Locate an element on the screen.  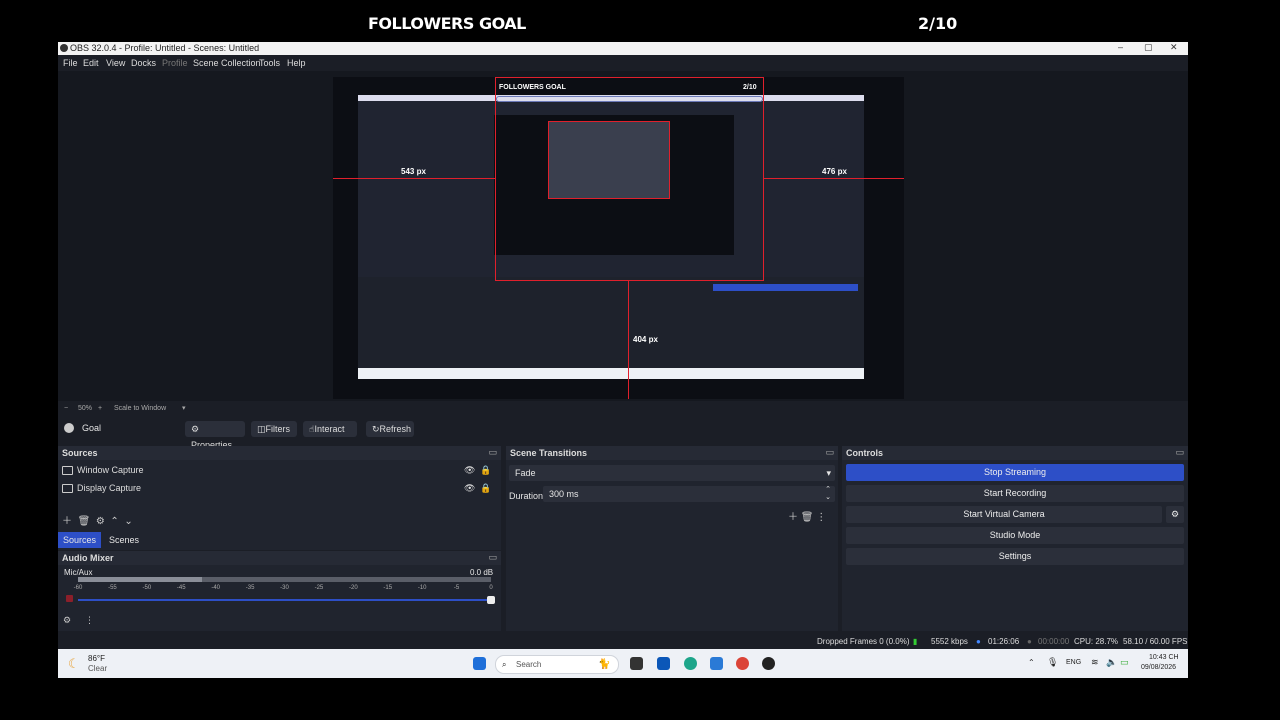
menu-file: File is located at coordinates (70, 63).